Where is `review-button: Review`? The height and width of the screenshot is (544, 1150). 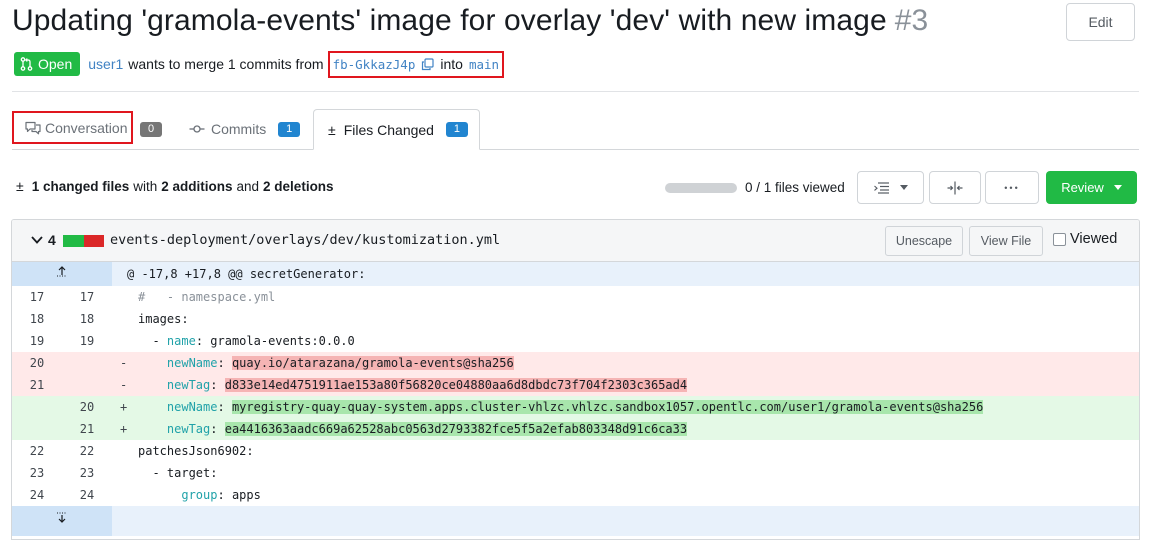
review-button: Review is located at coordinates (1091, 187).